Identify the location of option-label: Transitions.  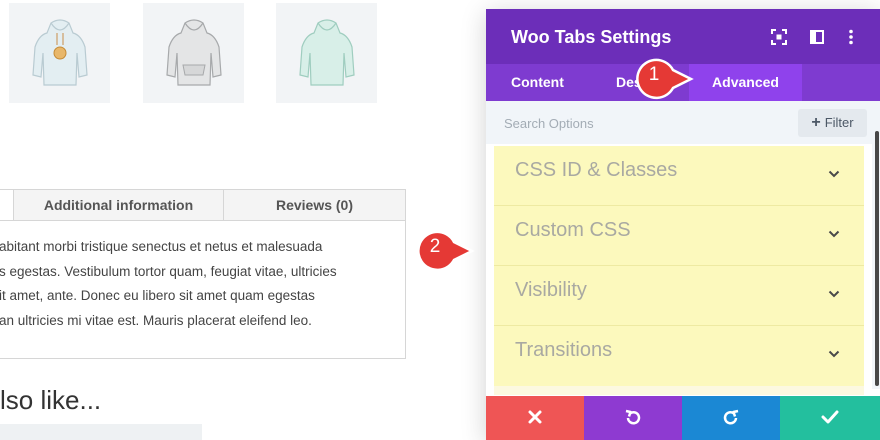
(564, 350).